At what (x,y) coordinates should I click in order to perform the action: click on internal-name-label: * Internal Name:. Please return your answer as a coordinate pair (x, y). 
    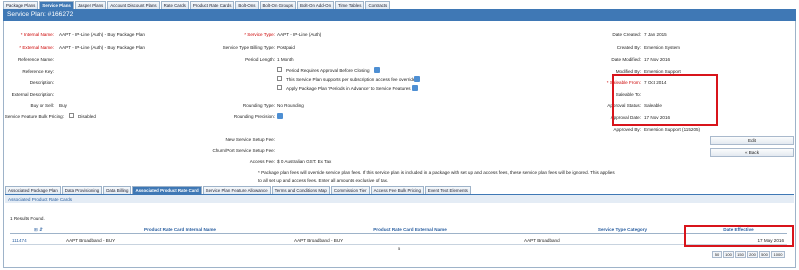
    Looking at the image, I should click on (37, 34).